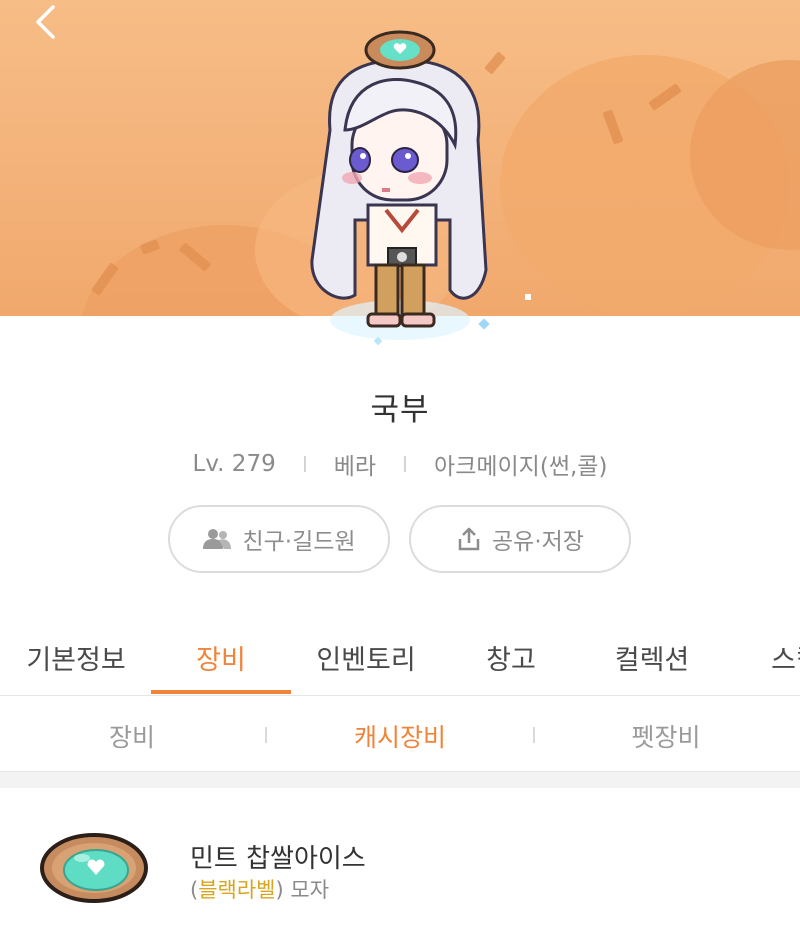  What do you see at coordinates (400, 695) in the screenshot?
I see `tabs-divider` at bounding box center [400, 695].